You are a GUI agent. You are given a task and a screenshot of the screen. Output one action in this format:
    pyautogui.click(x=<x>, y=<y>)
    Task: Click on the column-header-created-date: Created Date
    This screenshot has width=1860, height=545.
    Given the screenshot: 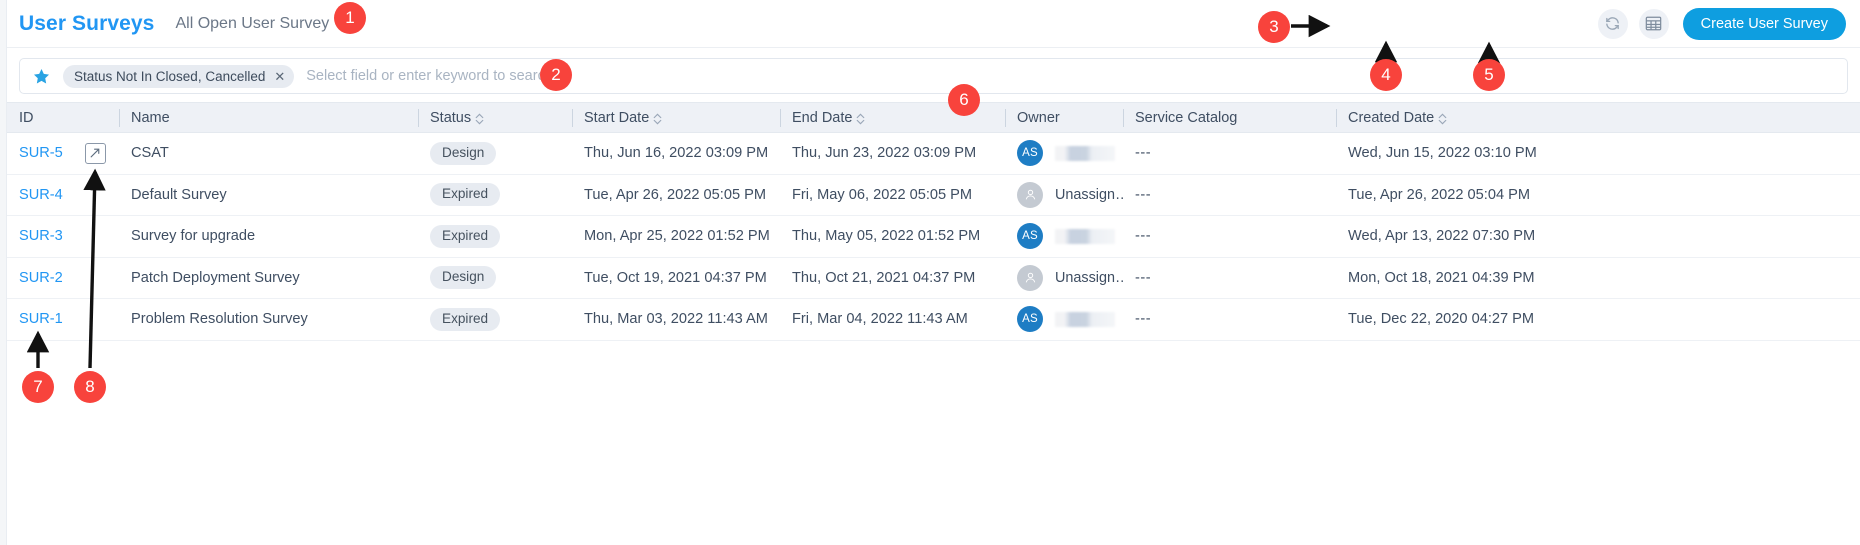 What is the action you would take?
    pyautogui.click(x=1598, y=117)
    